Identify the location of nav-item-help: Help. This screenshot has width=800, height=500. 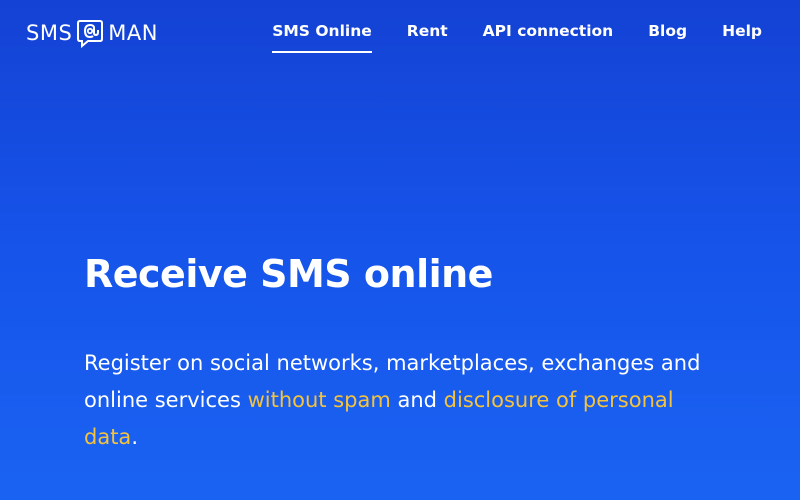
(742, 37).